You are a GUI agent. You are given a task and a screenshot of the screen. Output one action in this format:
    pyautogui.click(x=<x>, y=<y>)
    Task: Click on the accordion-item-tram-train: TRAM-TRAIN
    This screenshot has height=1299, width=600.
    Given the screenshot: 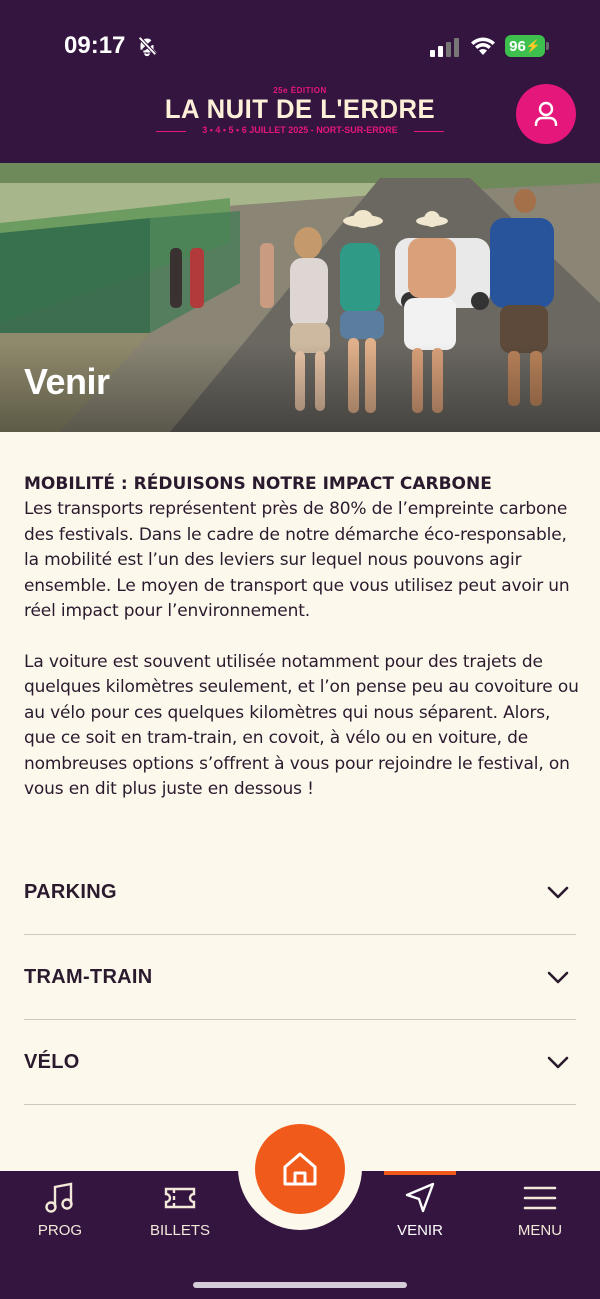 What is the action you would take?
    pyautogui.click(x=300, y=977)
    